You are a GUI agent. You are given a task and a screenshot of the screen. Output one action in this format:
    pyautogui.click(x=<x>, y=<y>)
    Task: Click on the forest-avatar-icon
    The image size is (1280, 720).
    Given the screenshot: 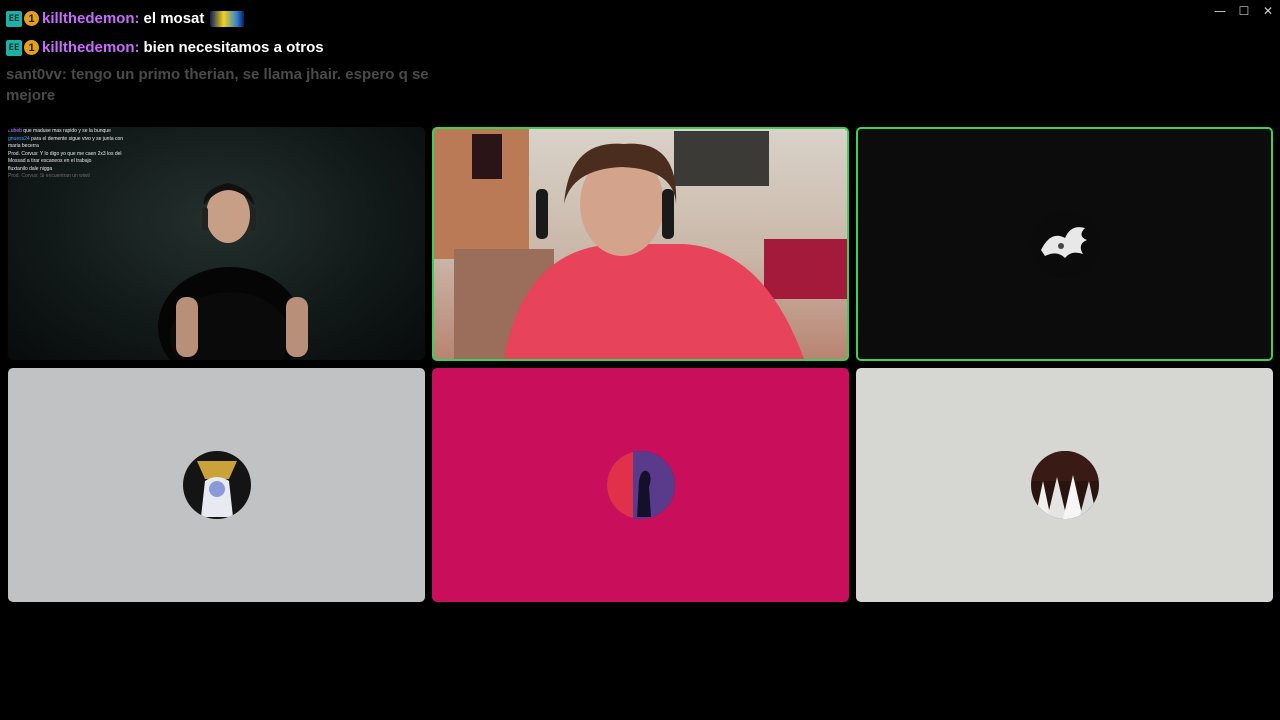 What is the action you would take?
    pyautogui.click(x=1064, y=485)
    